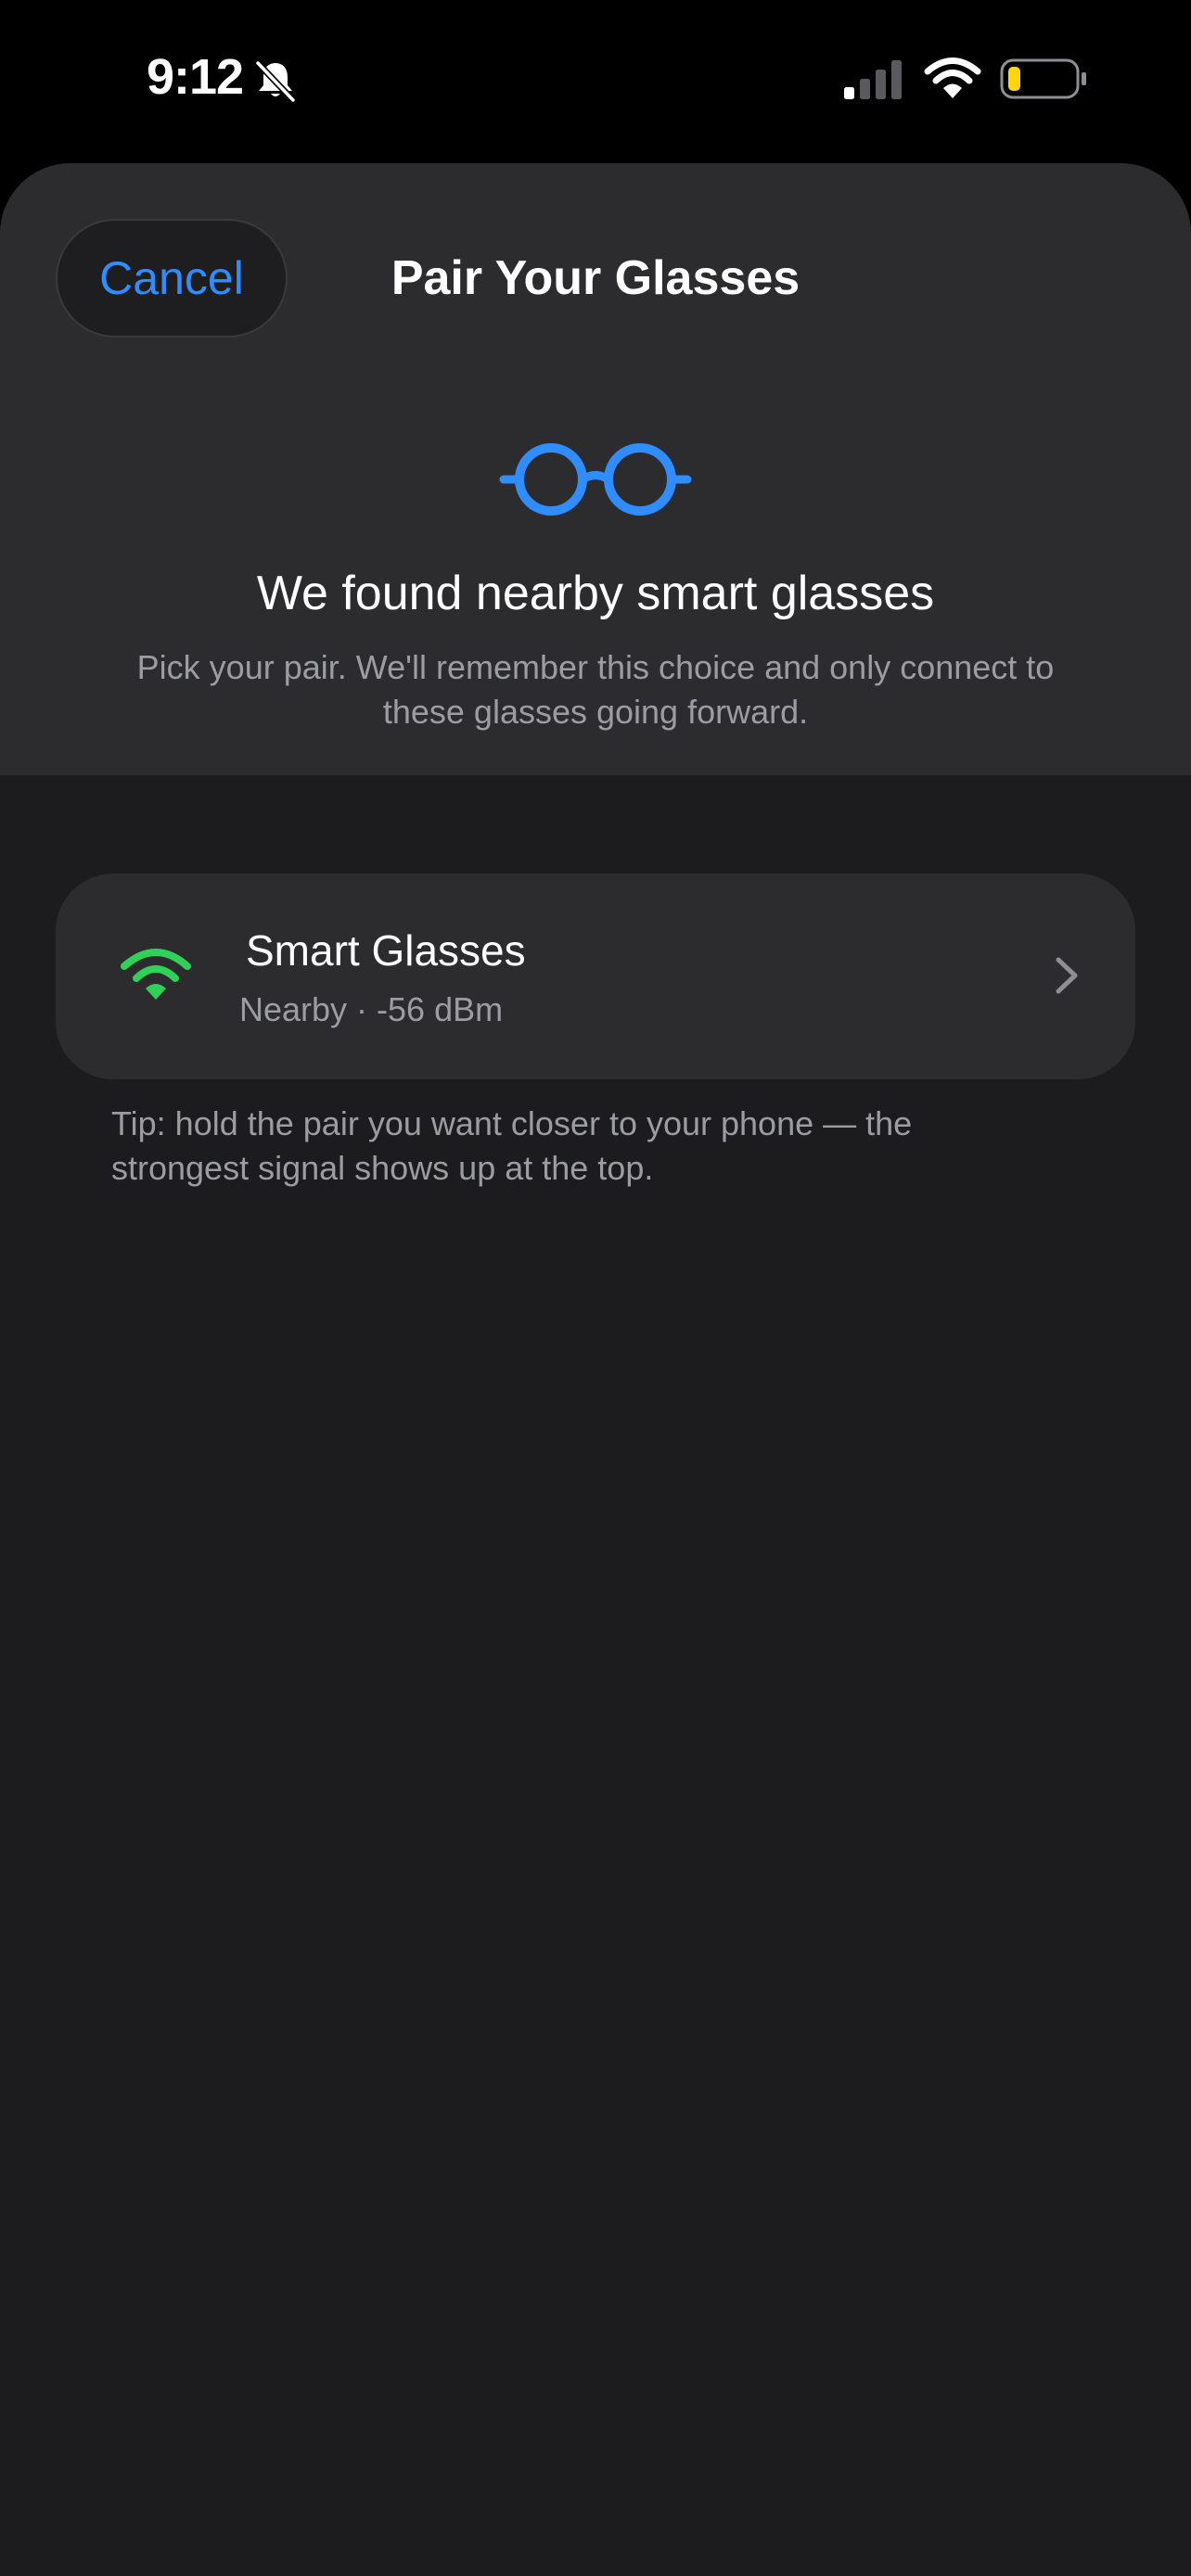 Image resolution: width=1191 pixels, height=2576 pixels. I want to click on status-time: 9:12, so click(196, 77).